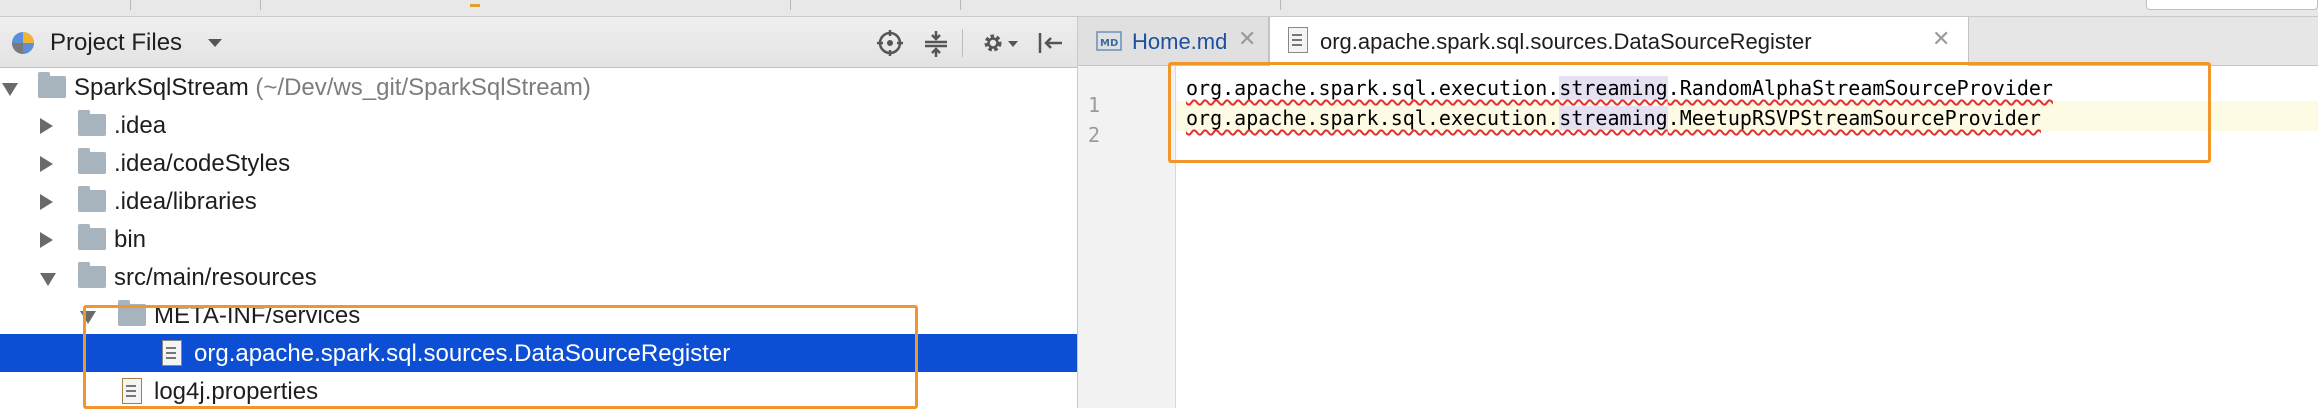 This screenshot has width=2318, height=410. Describe the element at coordinates (1094, 105) in the screenshot. I see `line-number: 1` at that location.